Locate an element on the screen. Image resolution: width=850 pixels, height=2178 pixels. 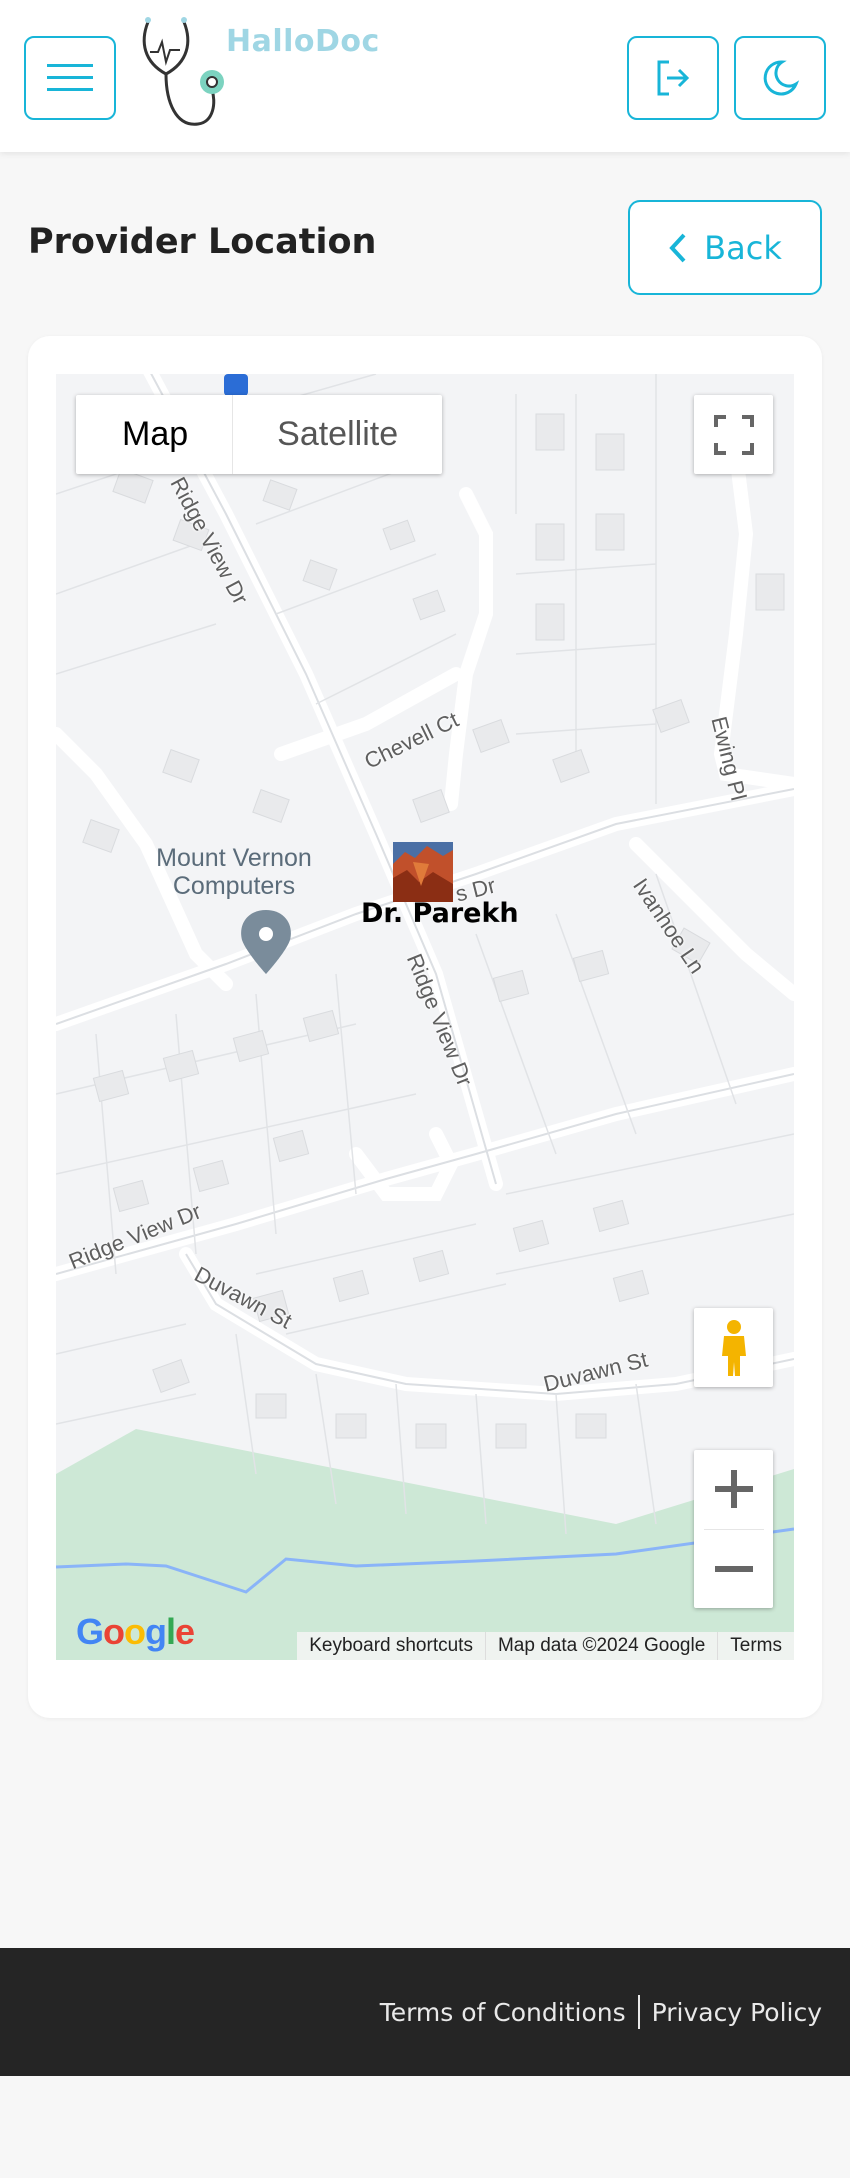
pegman-icon is located at coordinates (733, 1347).